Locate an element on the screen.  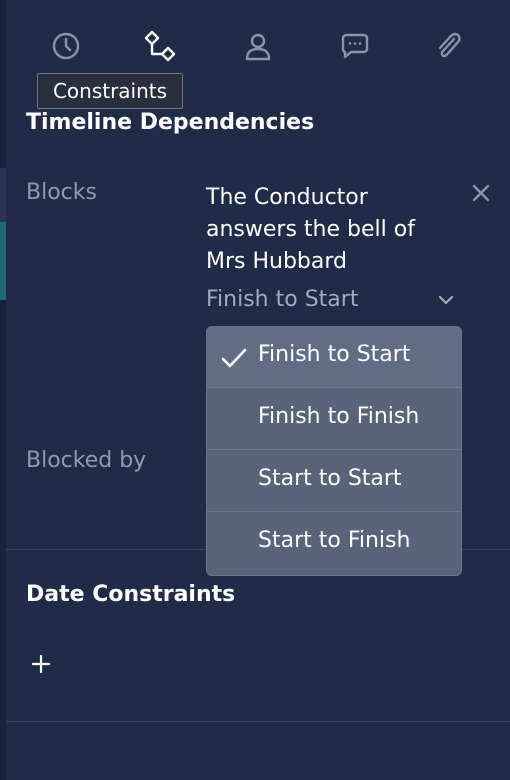
comment-icon is located at coordinates (355, 46).